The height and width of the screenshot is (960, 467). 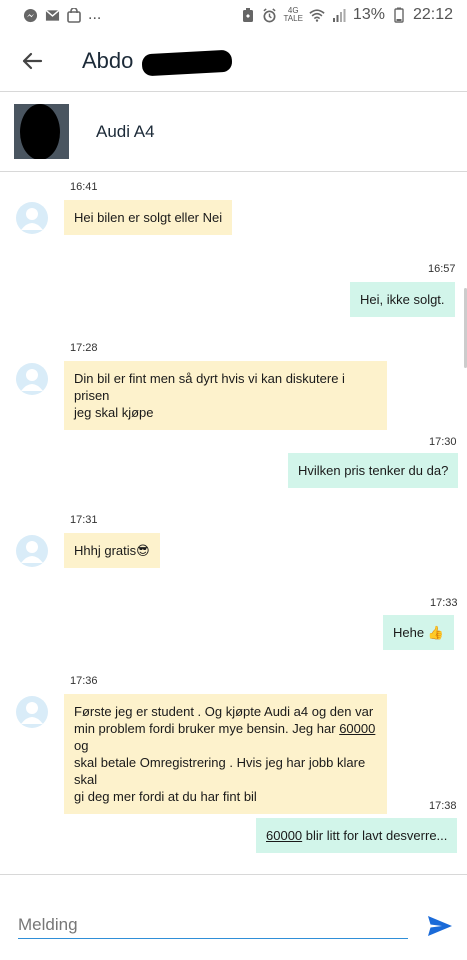 I want to click on messenger-icon, so click(x=30, y=15).